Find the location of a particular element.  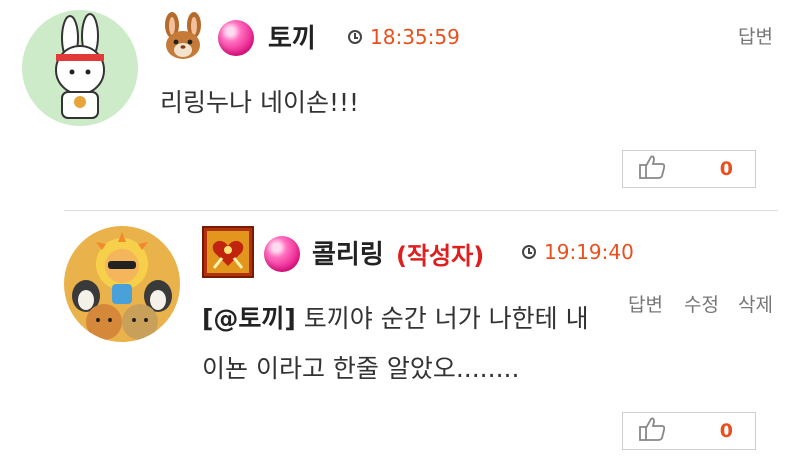

rabbit-badge-icon is located at coordinates (181, 35).